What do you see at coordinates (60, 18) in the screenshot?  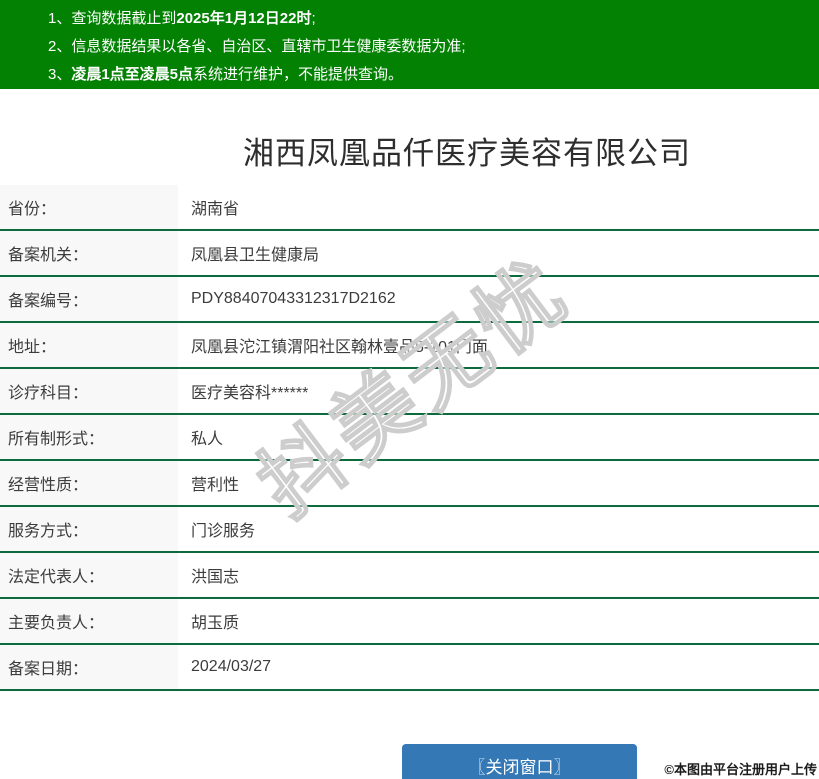 I see `notice-number: 1、` at bounding box center [60, 18].